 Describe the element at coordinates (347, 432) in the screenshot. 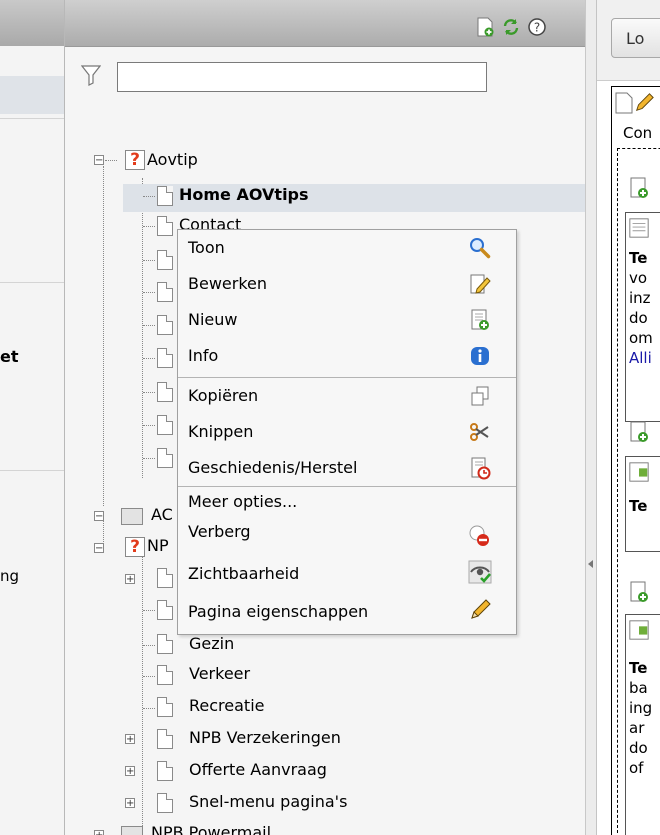

I see `menu-item-knippen: Knippen` at that location.